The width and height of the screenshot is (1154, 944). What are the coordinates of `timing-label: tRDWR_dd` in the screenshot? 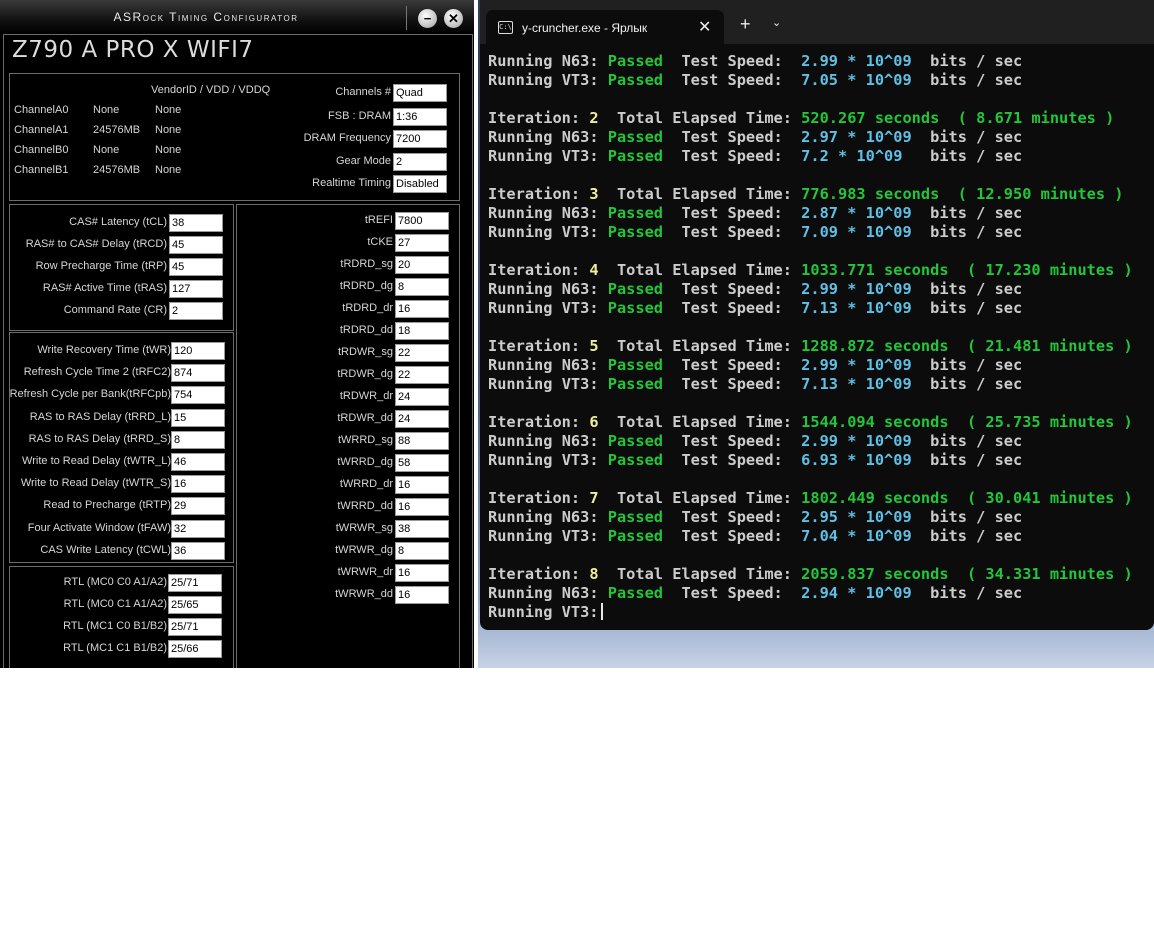 It's located at (365, 418).